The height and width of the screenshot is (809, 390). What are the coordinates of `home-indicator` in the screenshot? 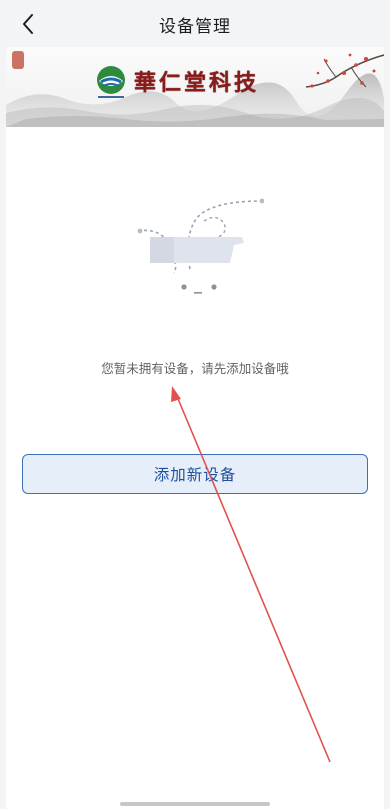 It's located at (195, 804).